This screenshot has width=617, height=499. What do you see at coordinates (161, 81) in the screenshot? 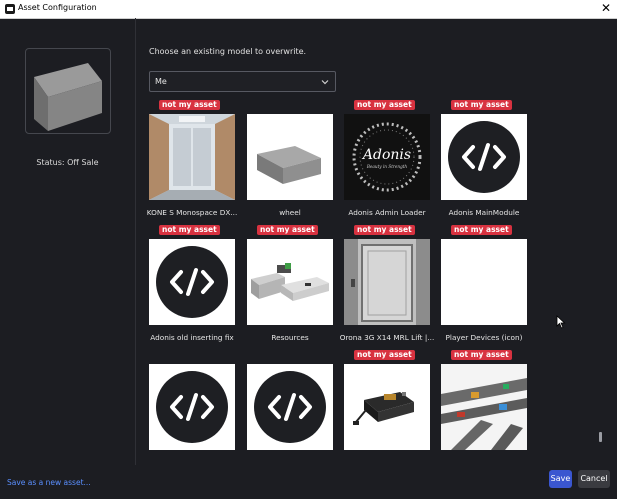
I see `owner-dropdown-value: Me` at bounding box center [161, 81].